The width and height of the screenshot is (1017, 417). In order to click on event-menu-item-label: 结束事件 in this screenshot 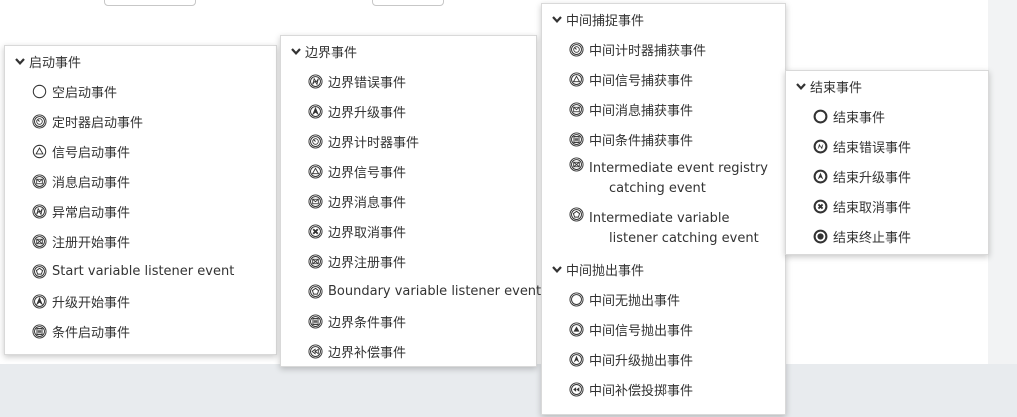, I will do `click(859, 118)`.